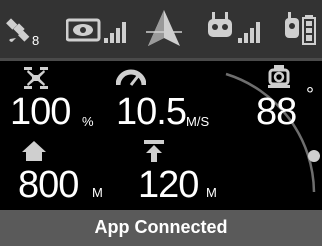 Image resolution: width=322 pixels, height=246 pixels. Describe the element at coordinates (154, 151) in the screenshot. I see `altitude-icon` at that location.